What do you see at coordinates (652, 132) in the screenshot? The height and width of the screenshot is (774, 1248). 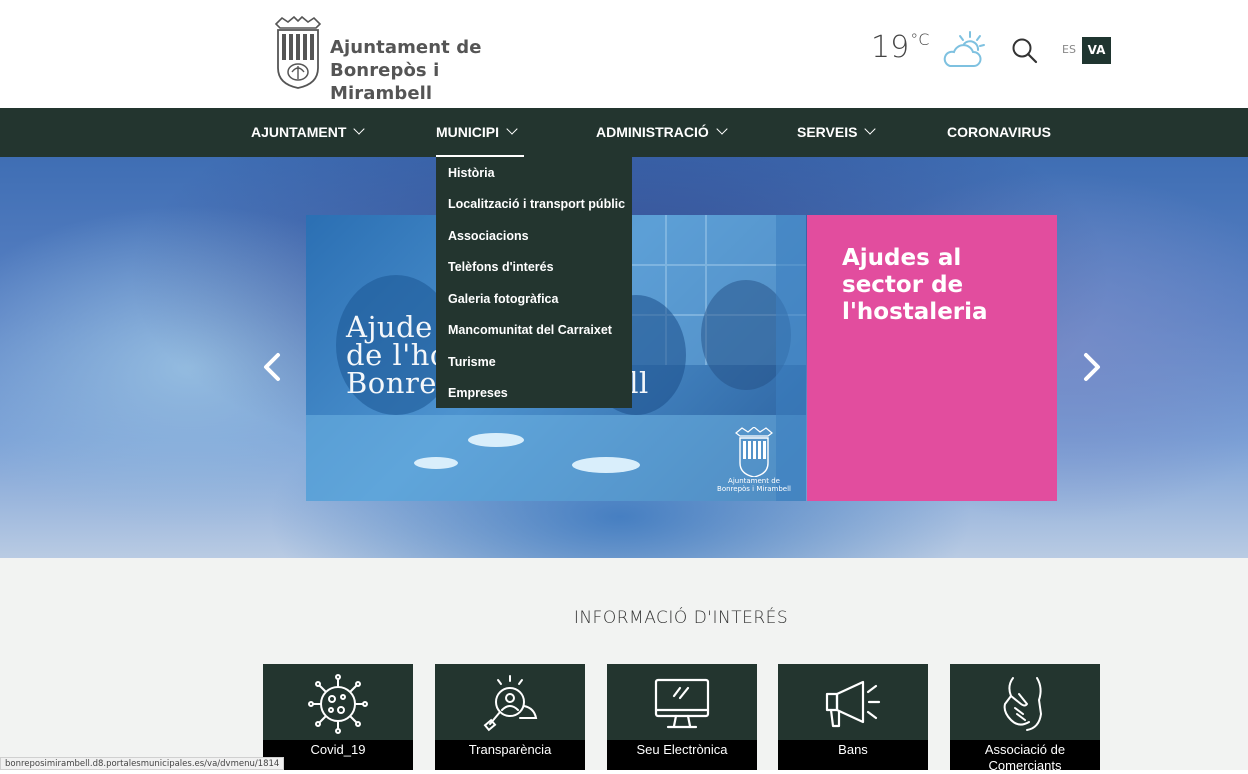 I see `nav-label: ADMINISTRACIÓ` at bounding box center [652, 132].